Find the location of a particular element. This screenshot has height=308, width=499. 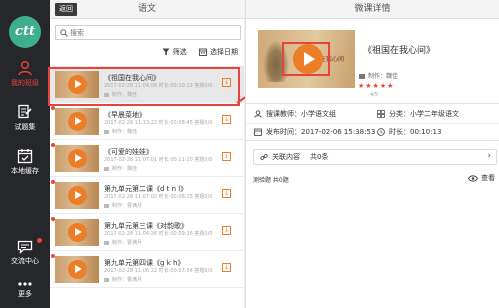

nav-item-local-cache: 本地缓存 is located at coordinates (25, 162).